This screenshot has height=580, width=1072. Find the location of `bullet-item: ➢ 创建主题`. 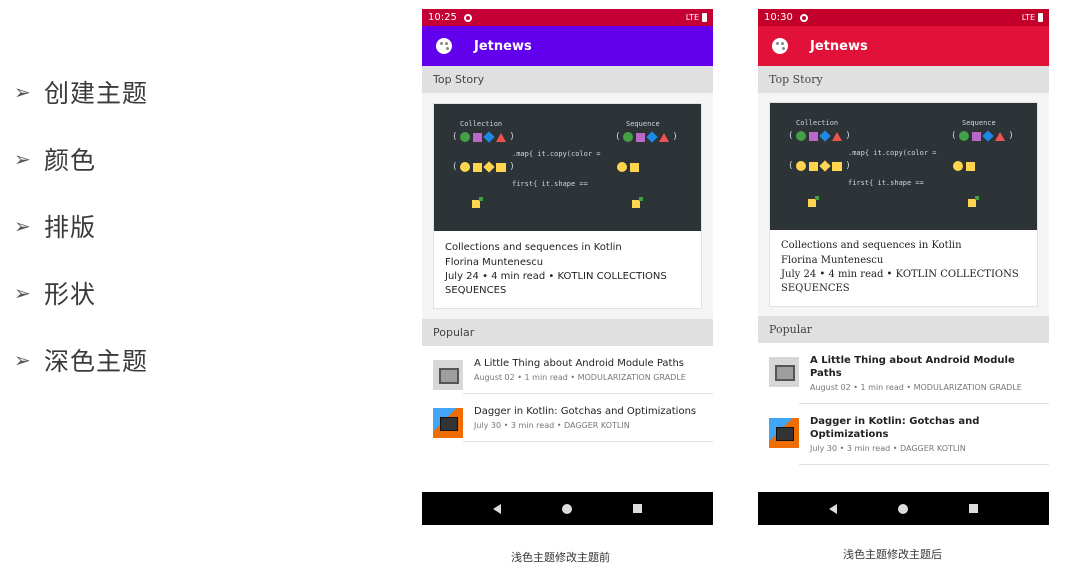

bullet-item: ➢ 创建主题 is located at coordinates (164, 91).